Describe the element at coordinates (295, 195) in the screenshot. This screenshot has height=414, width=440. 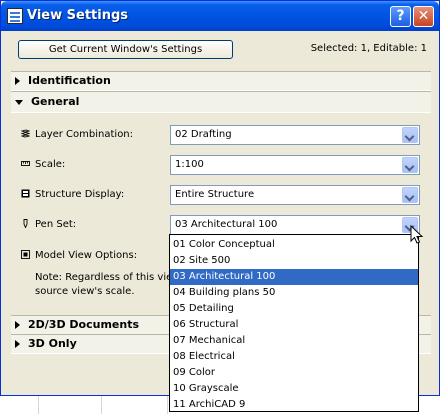
I see `structure-display-select: Entire Structure` at that location.